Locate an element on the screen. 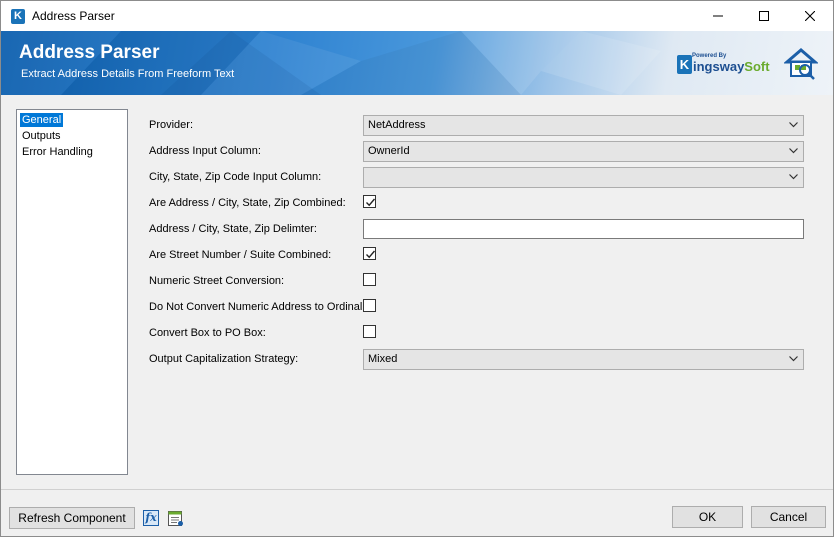 This screenshot has height=537, width=834. logo-text-soft: Soft is located at coordinates (757, 66).